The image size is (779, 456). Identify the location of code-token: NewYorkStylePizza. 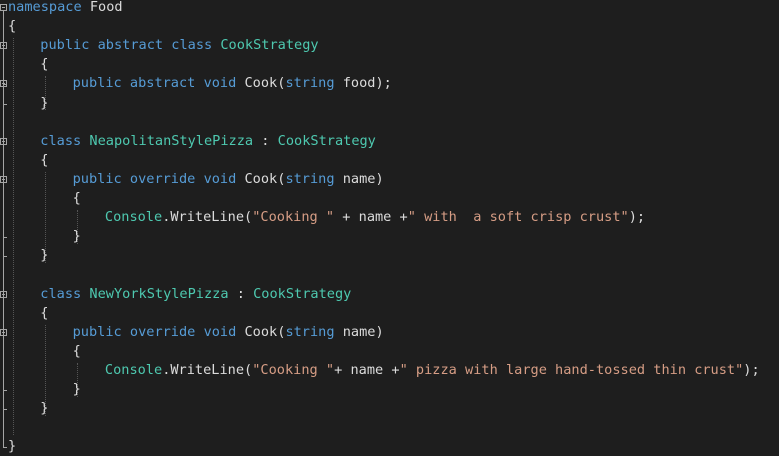
(159, 293).